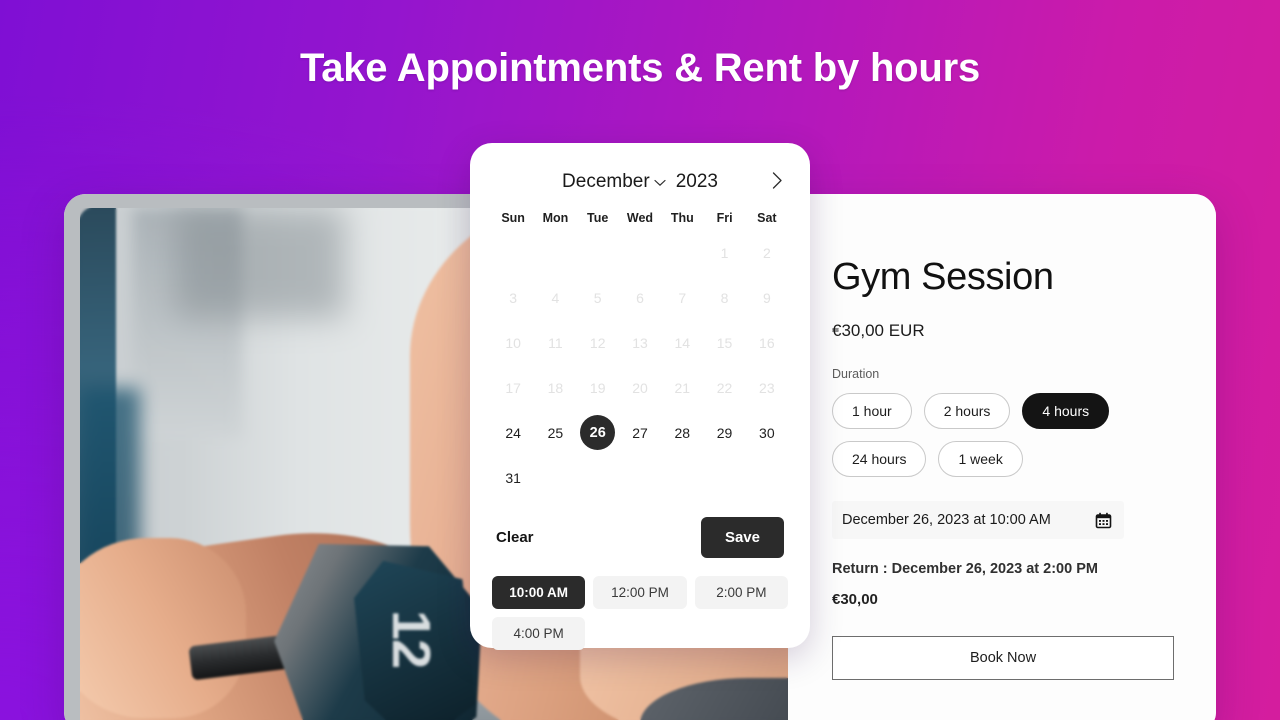  Describe the element at coordinates (855, 600) in the screenshot. I see `return-price: €30,00` at that location.